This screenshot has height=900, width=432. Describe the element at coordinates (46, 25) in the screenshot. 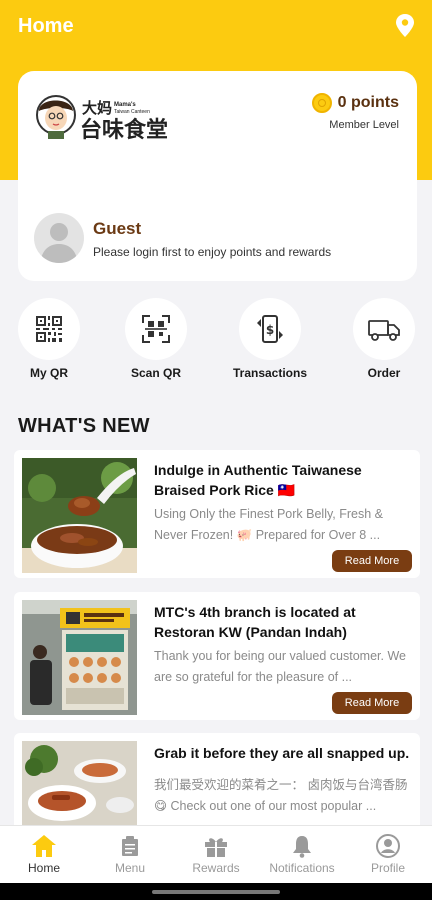

I see `page-title: Home` at that location.